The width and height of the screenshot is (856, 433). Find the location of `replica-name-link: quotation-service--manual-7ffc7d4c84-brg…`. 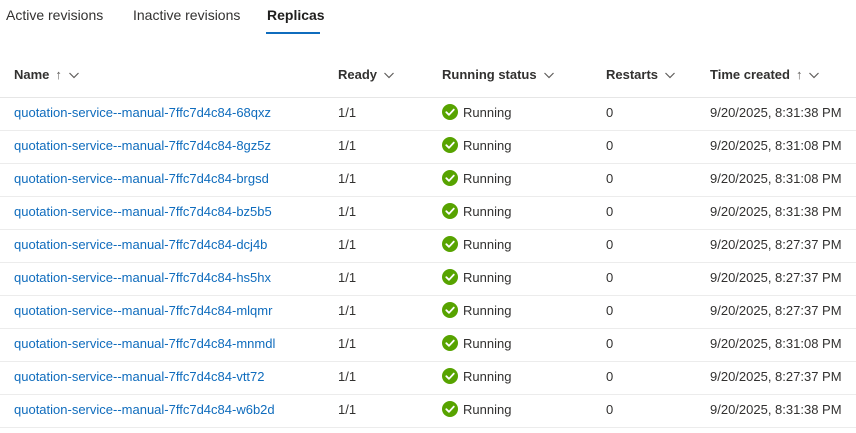

replica-name-link: quotation-service--manual-7ffc7d4c84-brg… is located at coordinates (141, 178).